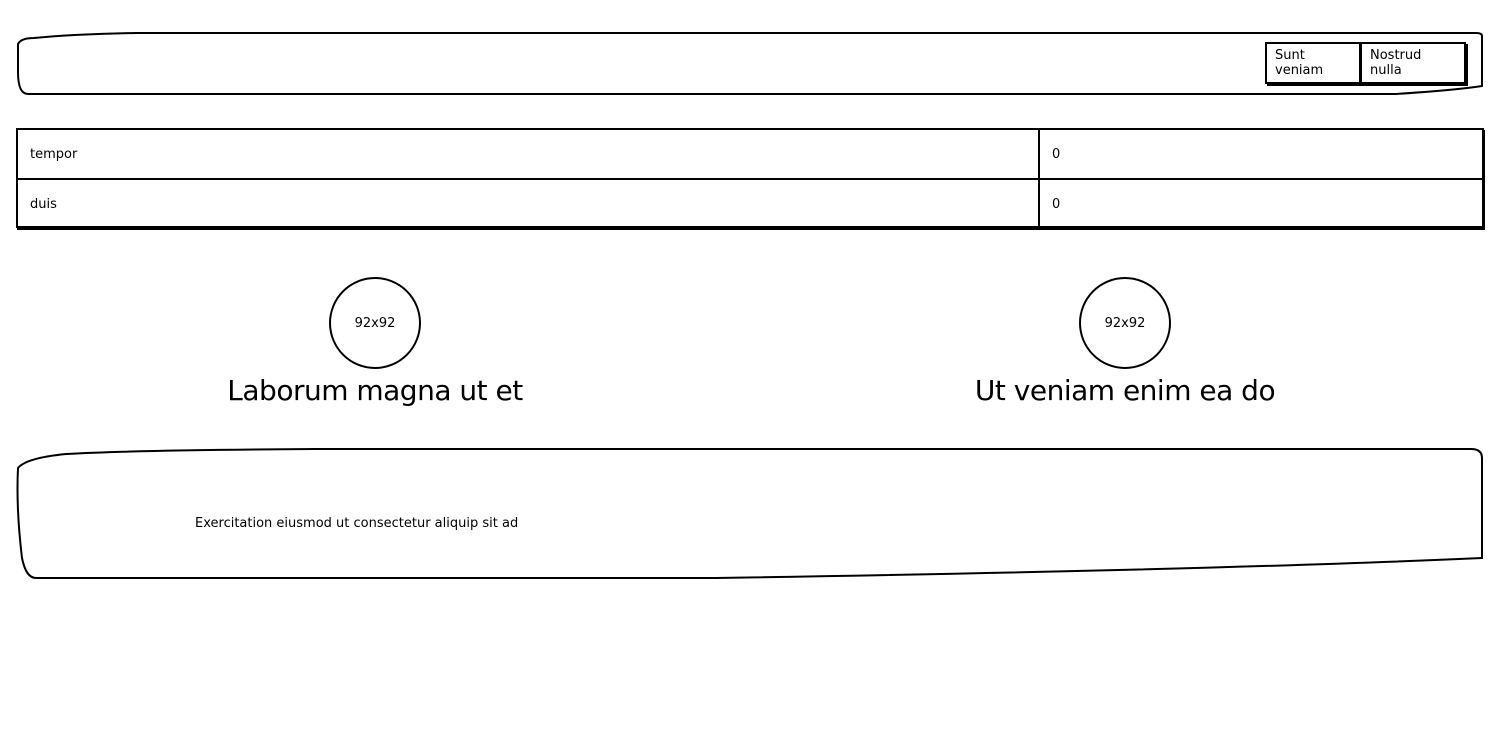  I want to click on data-table: tempor 0 duis 0, so click(750, 178).